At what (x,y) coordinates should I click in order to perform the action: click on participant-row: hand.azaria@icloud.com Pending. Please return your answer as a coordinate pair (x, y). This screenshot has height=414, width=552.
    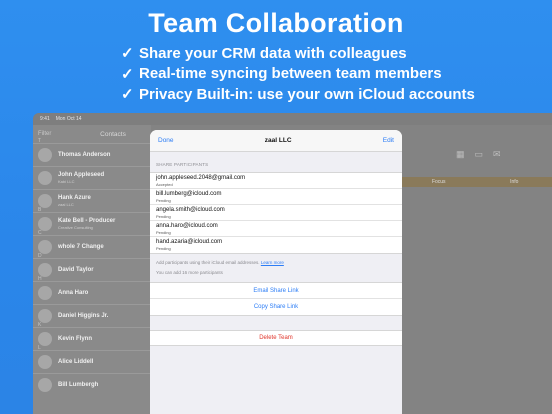
    Looking at the image, I should click on (276, 245).